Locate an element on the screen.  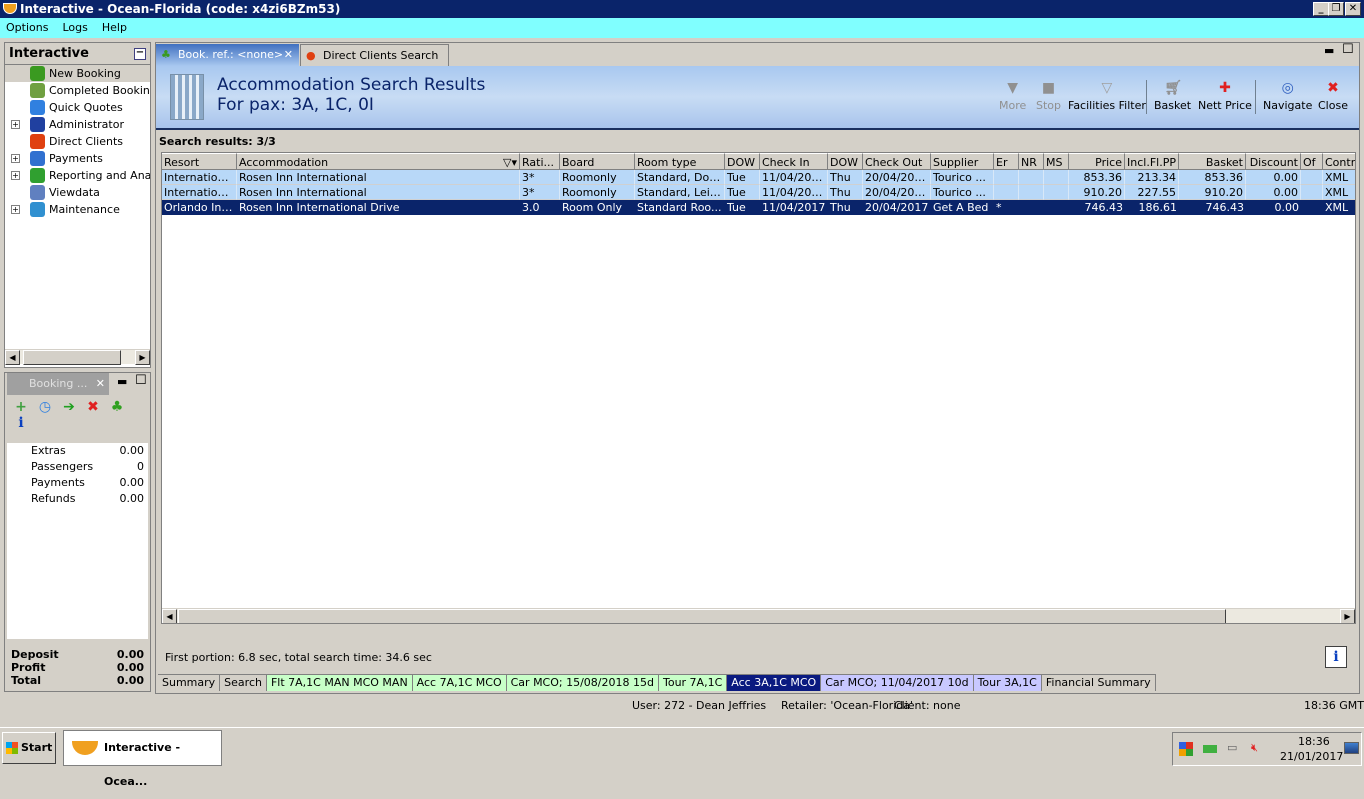
bottom-tab: Car MCO; 11/04/2017 10d is located at coordinates (897, 683).